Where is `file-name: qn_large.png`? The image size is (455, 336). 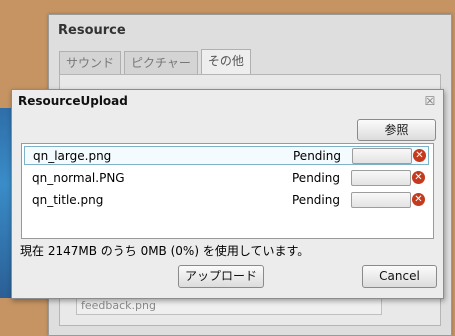 file-name: qn_large.png is located at coordinates (72, 156).